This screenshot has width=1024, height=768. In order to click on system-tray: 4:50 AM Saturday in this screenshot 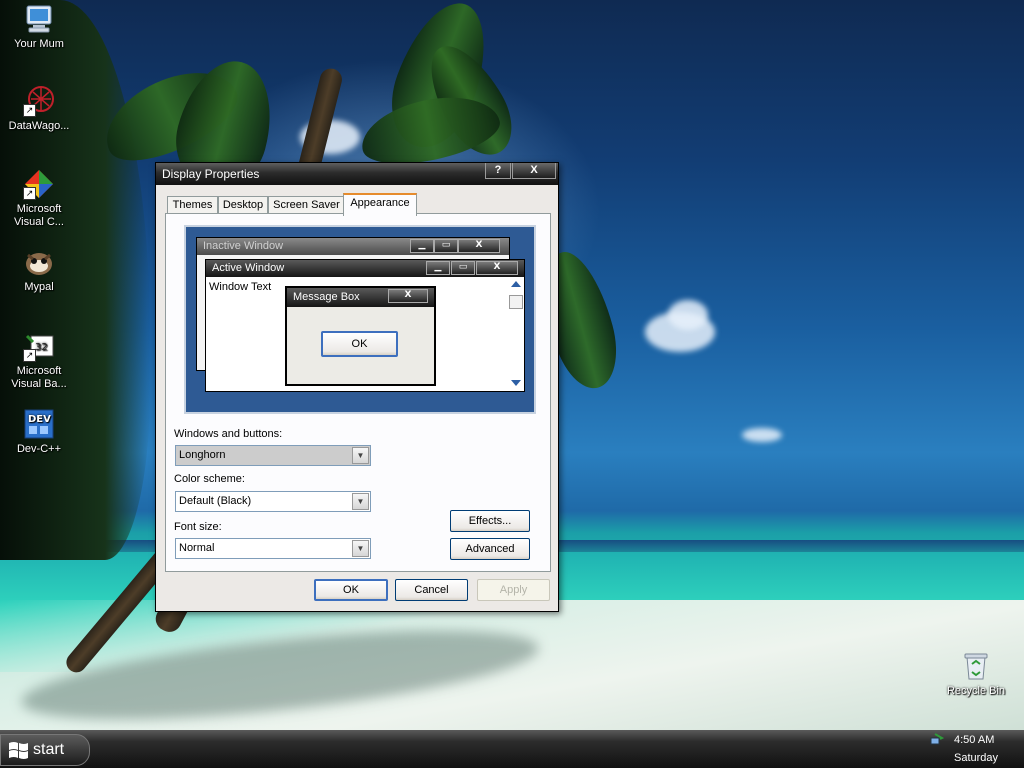, I will do `click(974, 749)`.